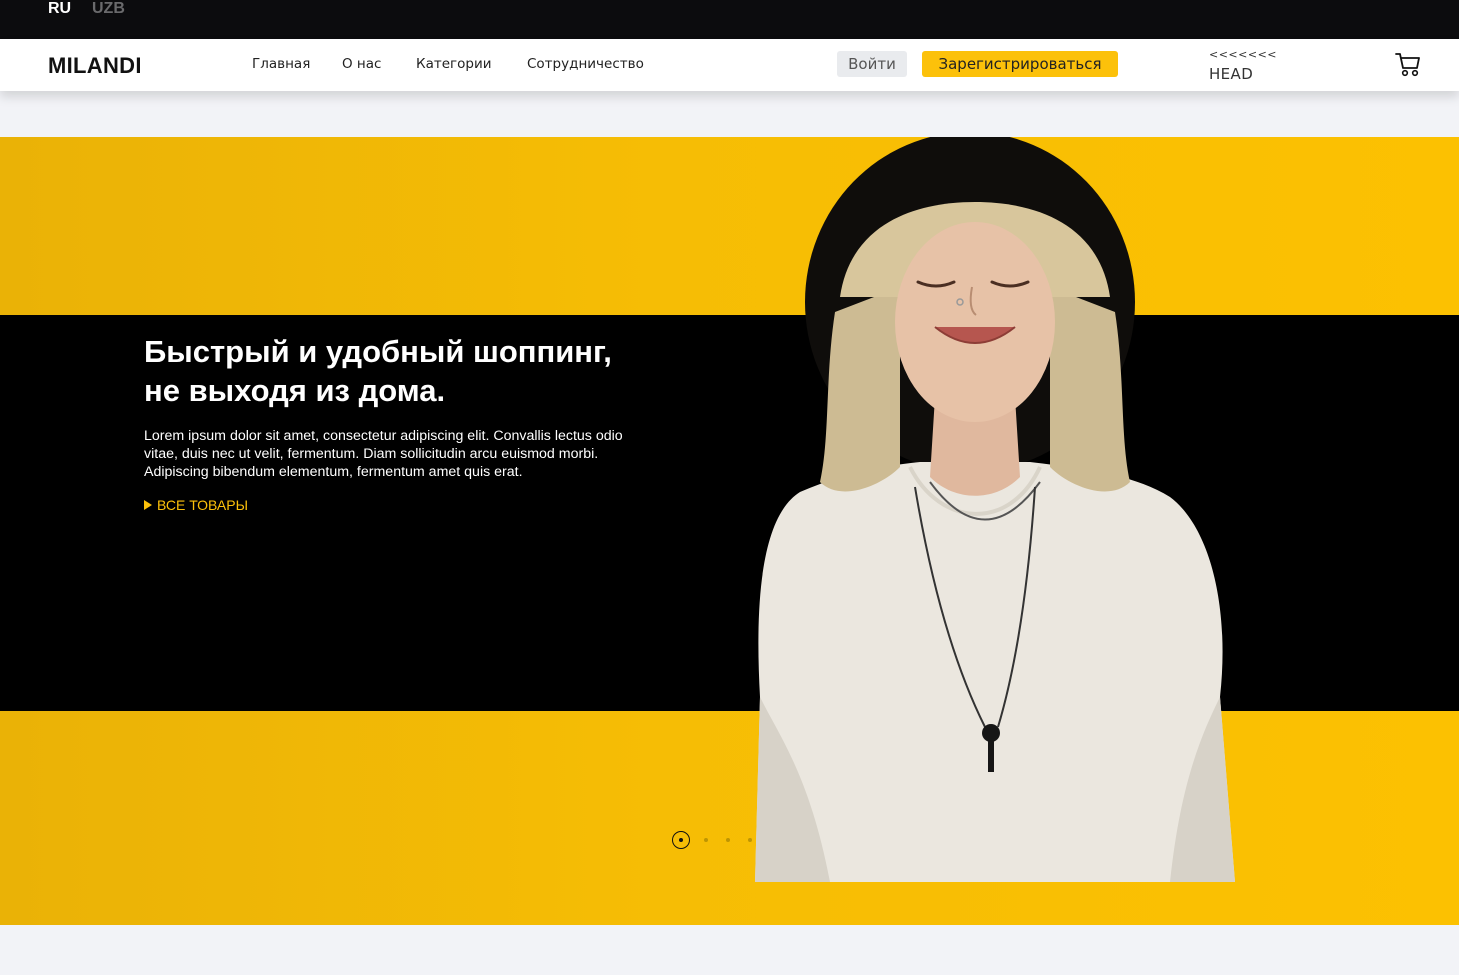 The height and width of the screenshot is (975, 1459). I want to click on logo: MILANDI, so click(95, 66).